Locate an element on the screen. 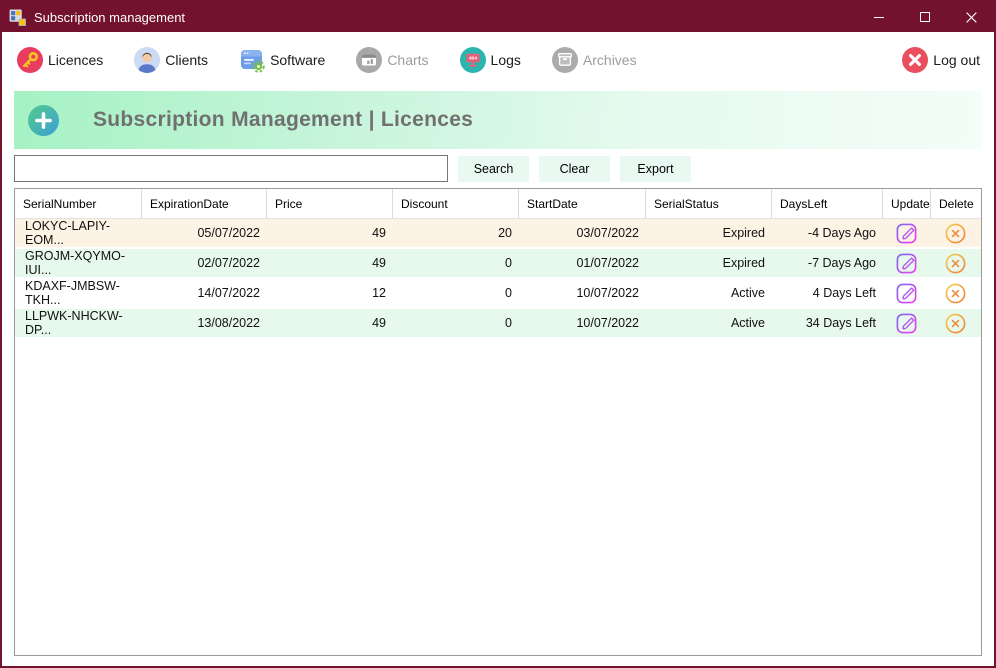  add-licence-button is located at coordinates (43, 120).